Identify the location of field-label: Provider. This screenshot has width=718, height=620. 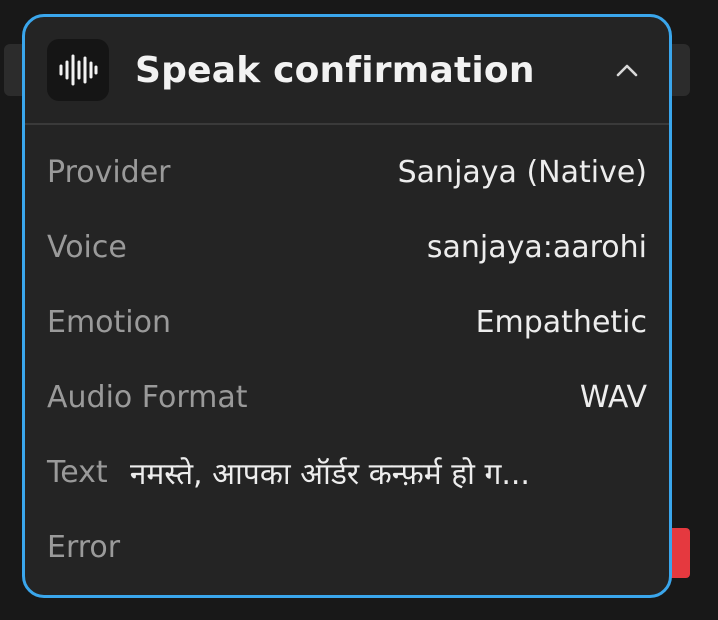
(109, 172).